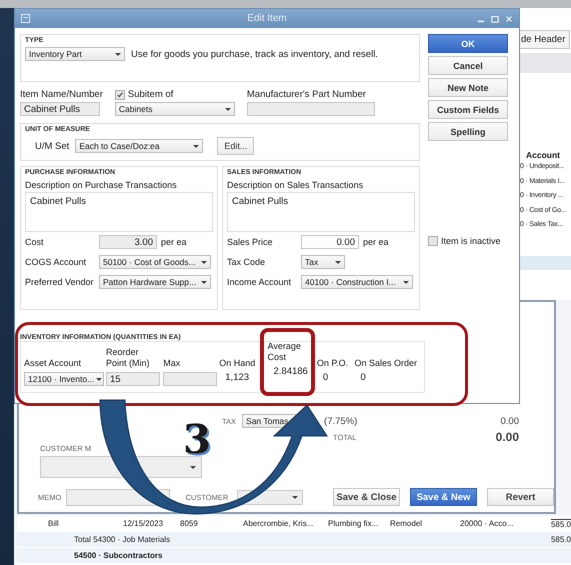 The image size is (571, 565). I want to click on amount-field: 0.00, so click(330, 242).